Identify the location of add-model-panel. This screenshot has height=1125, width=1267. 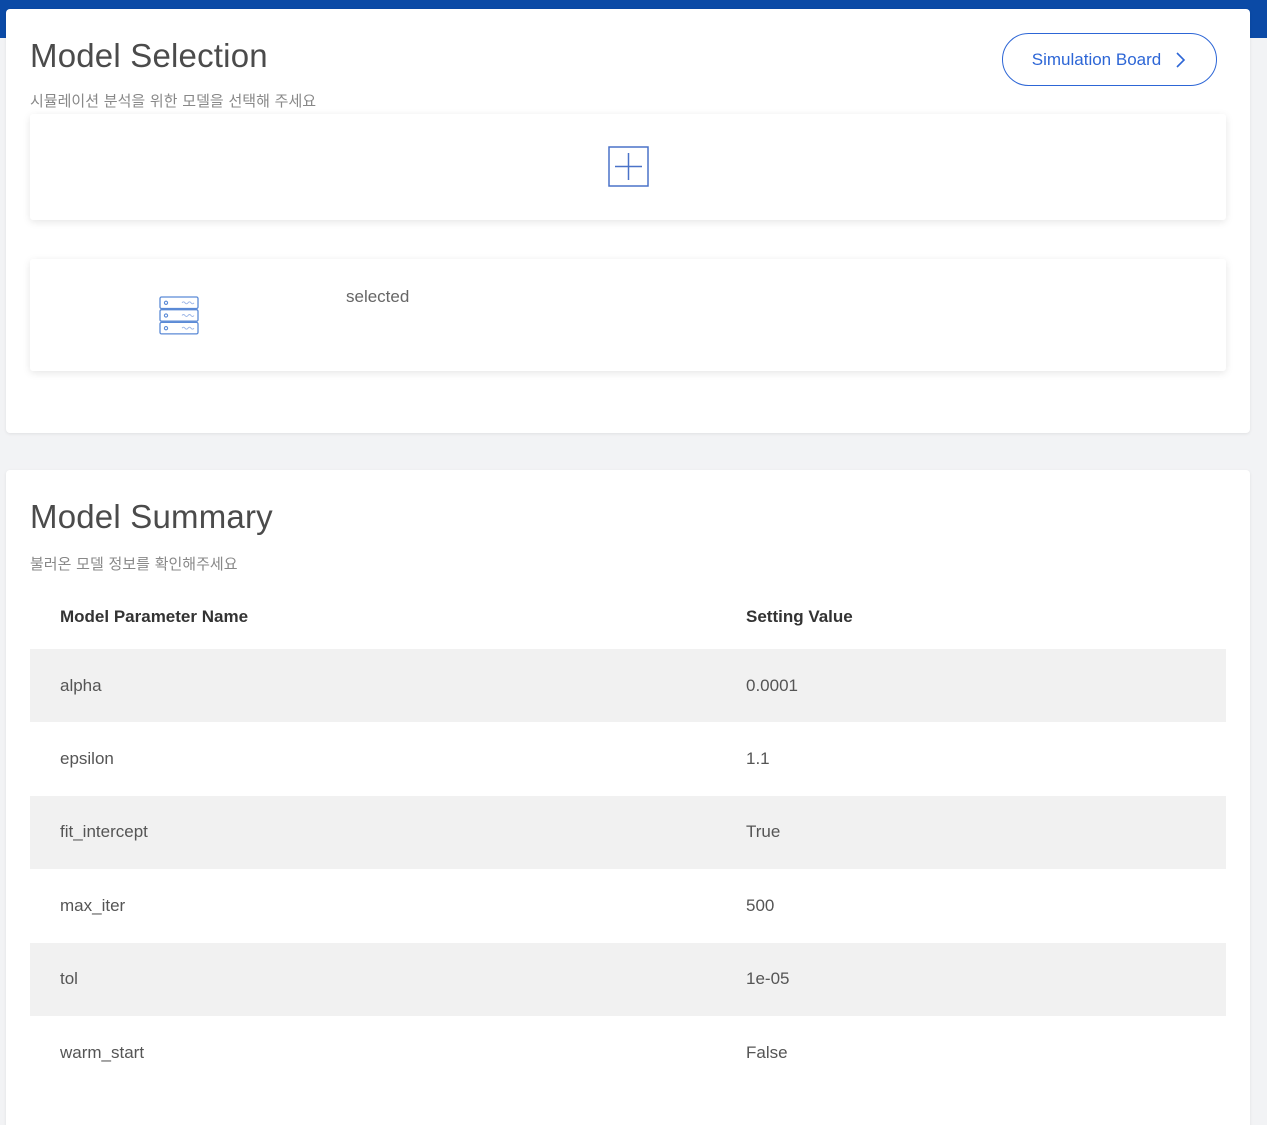
(628, 167).